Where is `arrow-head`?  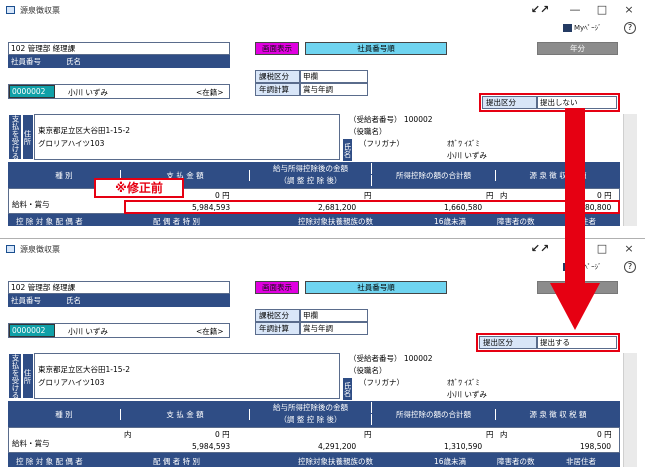 arrow-head is located at coordinates (575, 306).